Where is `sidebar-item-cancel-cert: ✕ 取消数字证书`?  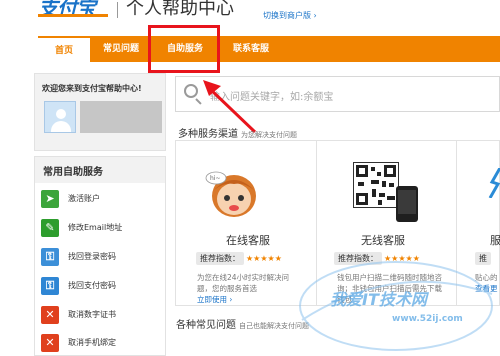
sidebar-item-cancel-cert: ✕ 取消数字证书 is located at coordinates (103, 315).